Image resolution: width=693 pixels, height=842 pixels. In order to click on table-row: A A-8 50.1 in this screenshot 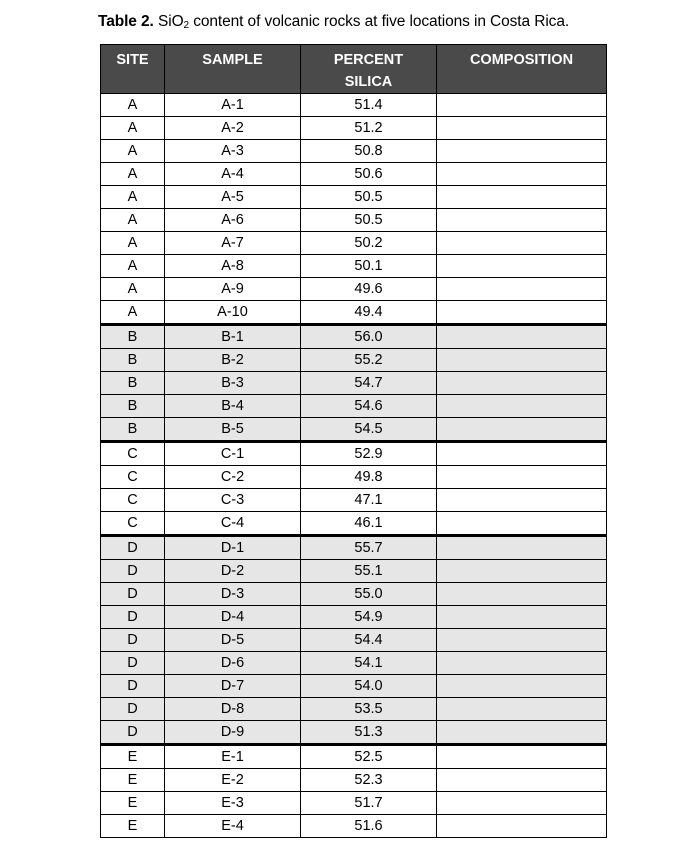, I will do `click(353, 266)`.